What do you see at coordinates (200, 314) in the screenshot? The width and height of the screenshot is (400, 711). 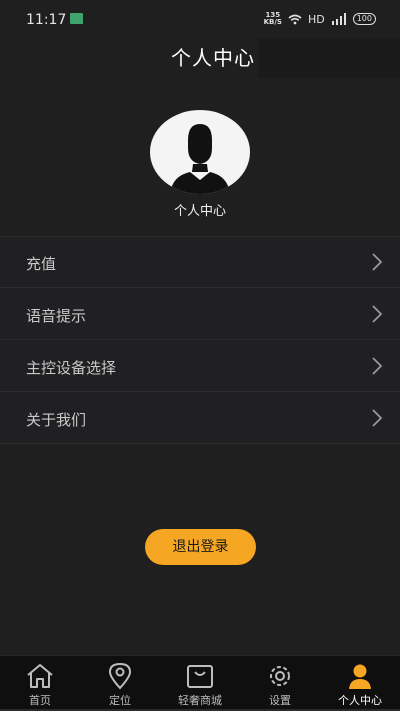 I see `menu-item-voice-prompt: 语音提示` at bounding box center [200, 314].